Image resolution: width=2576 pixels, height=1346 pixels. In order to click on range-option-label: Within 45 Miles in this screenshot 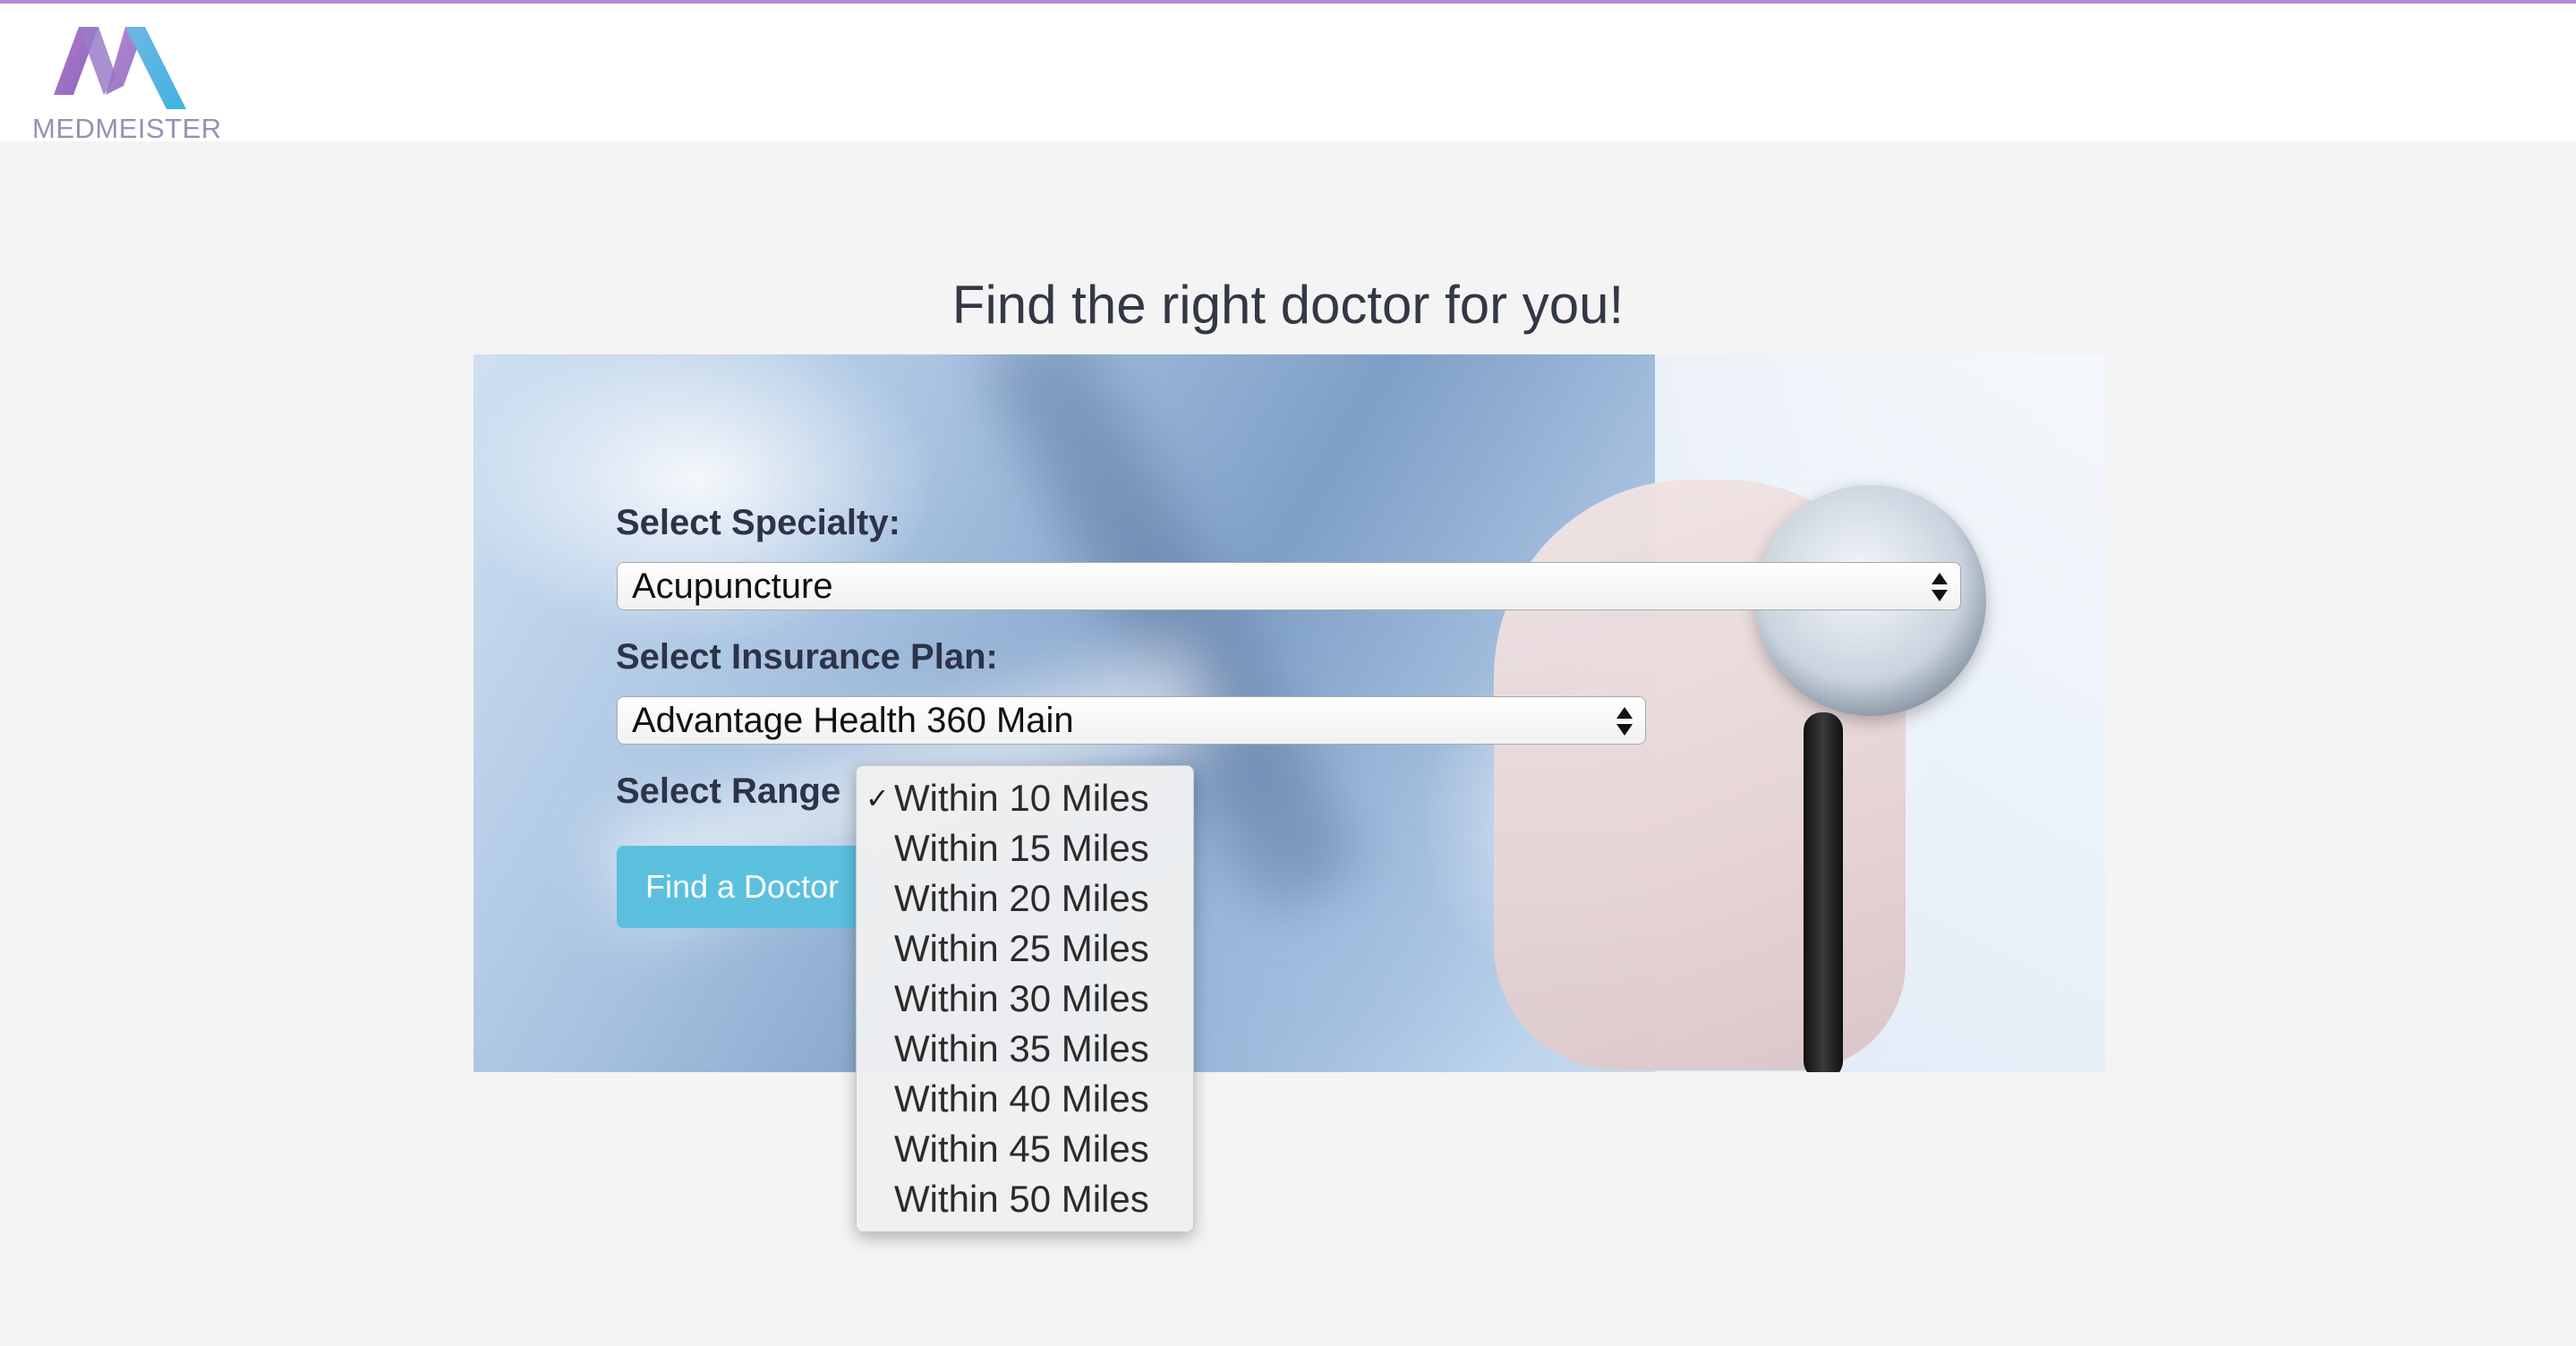, I will do `click(1021, 1149)`.